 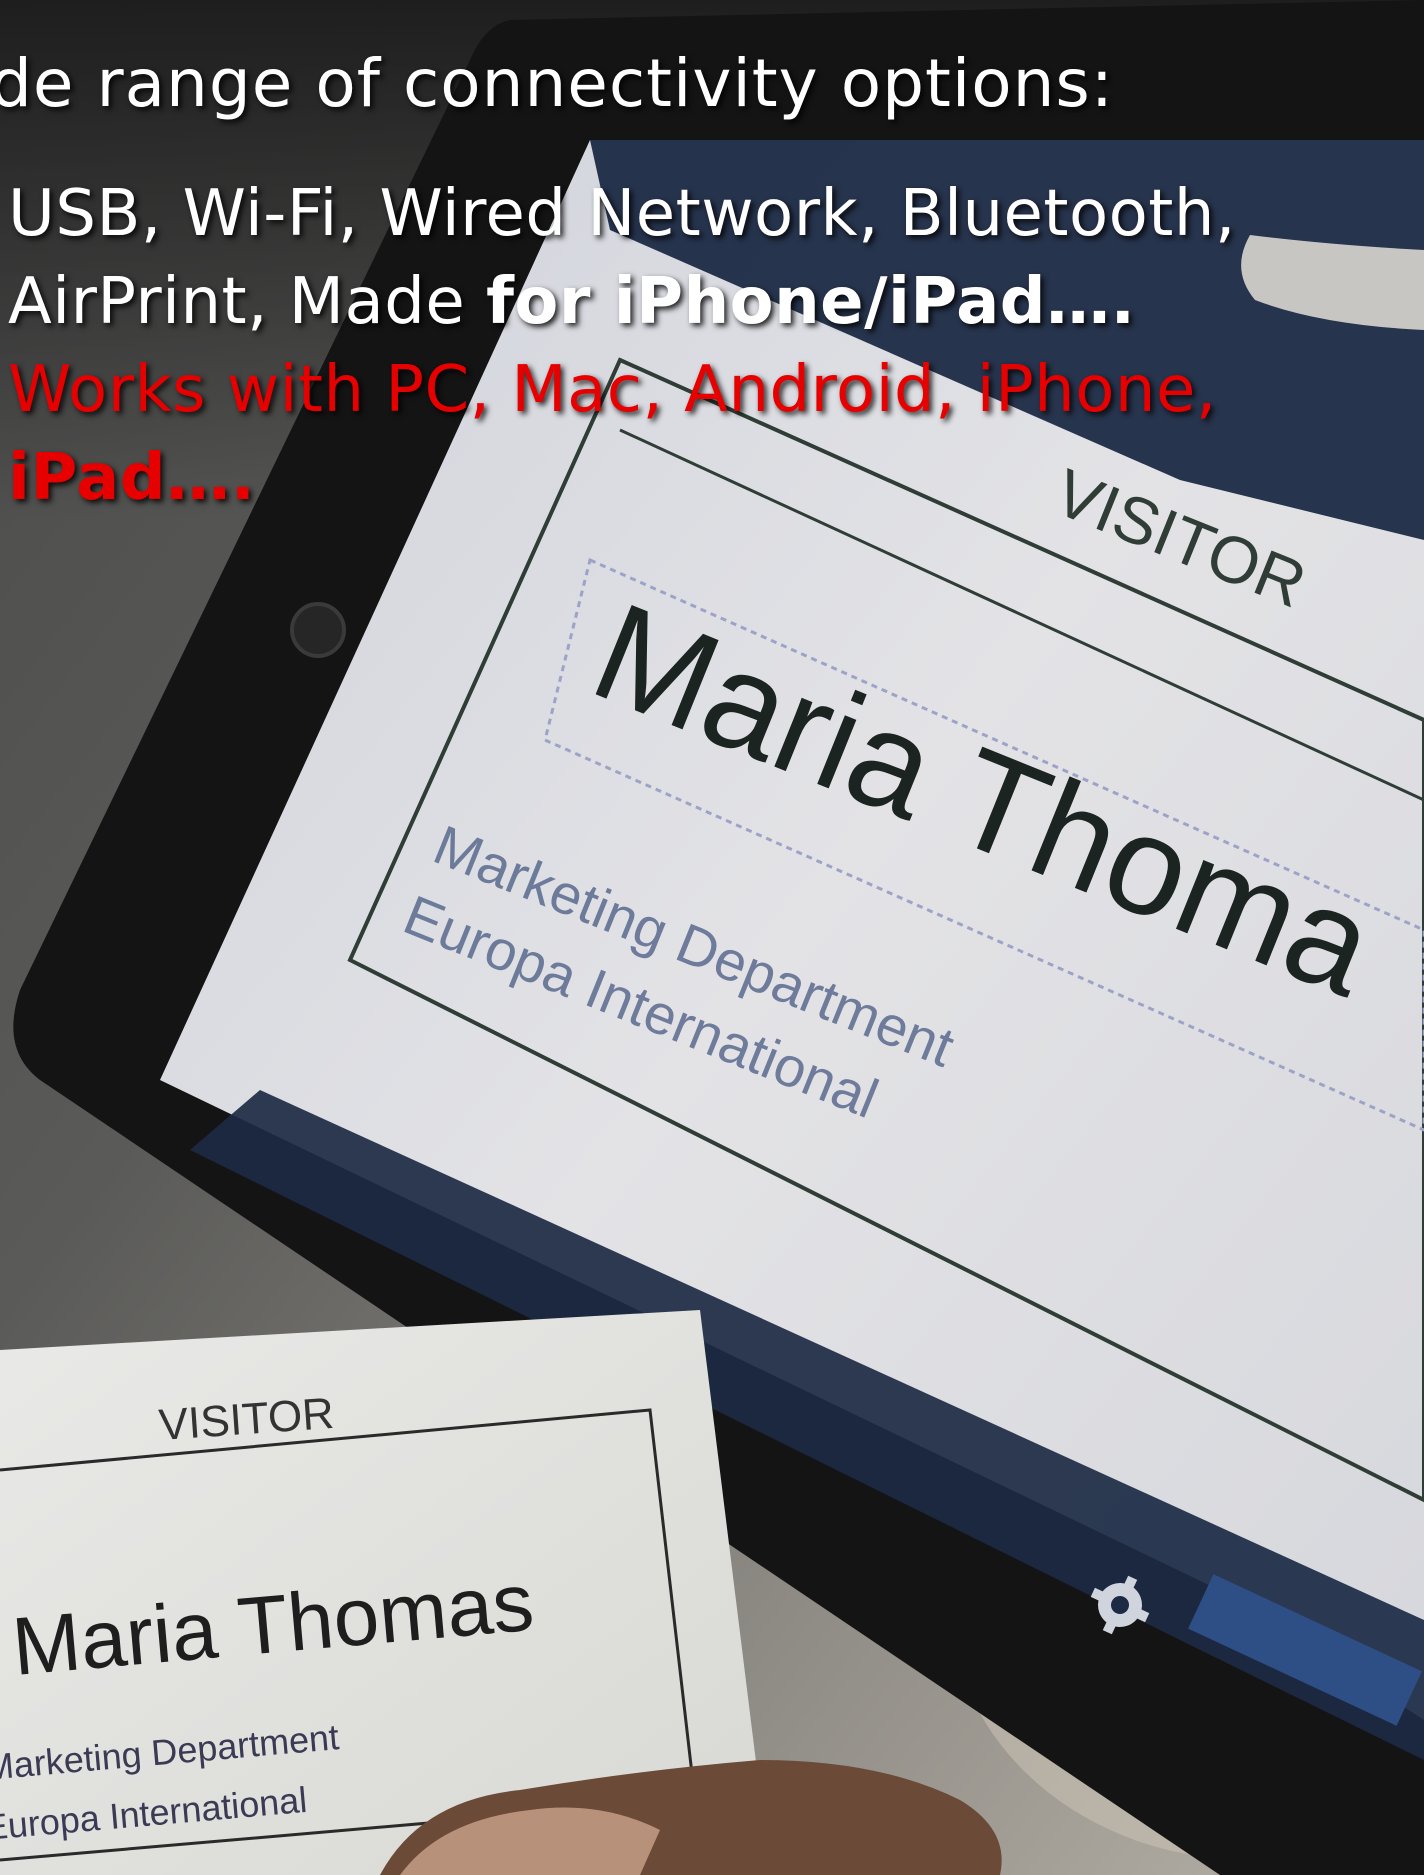 I want to click on camera-icon, so click(x=318, y=630).